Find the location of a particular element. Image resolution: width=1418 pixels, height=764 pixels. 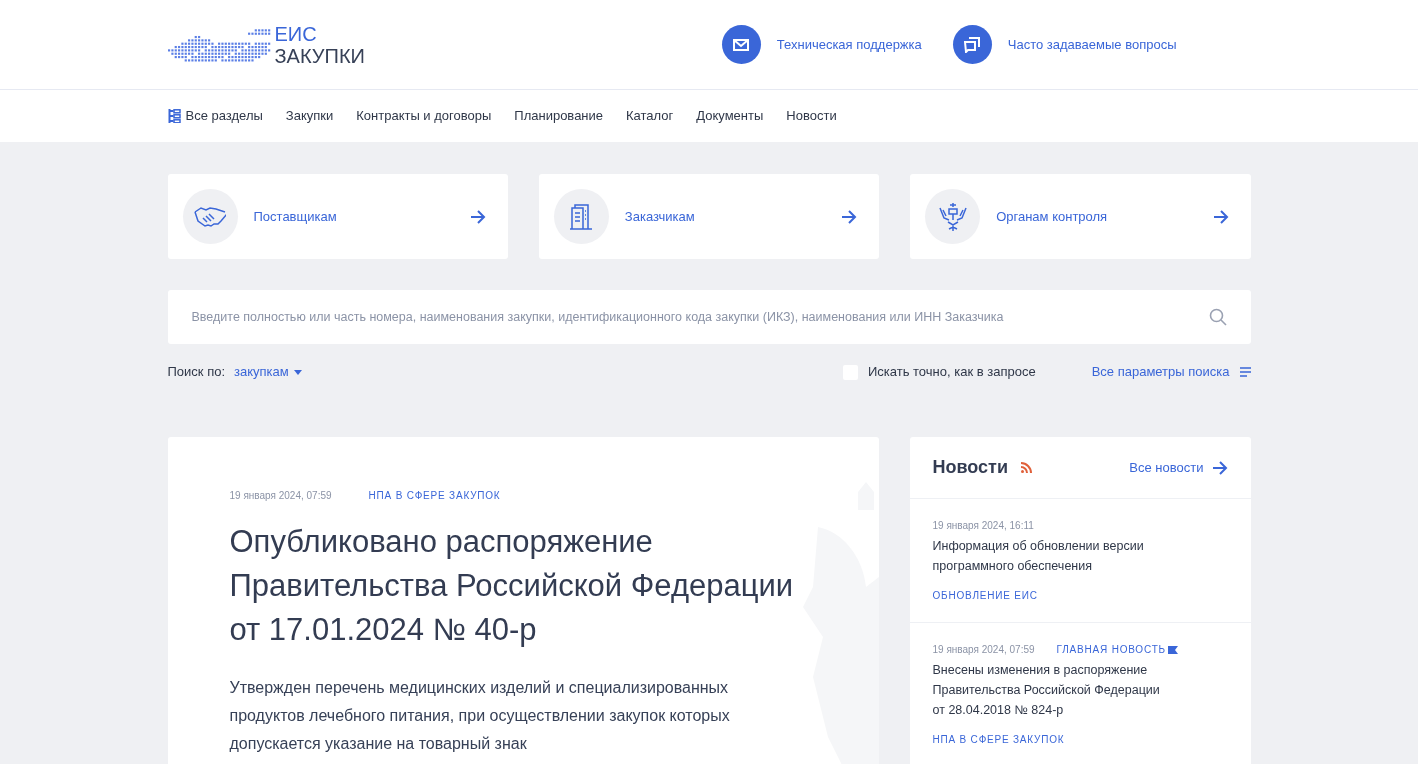

header-link: Техническая поддержка is located at coordinates (849, 44).